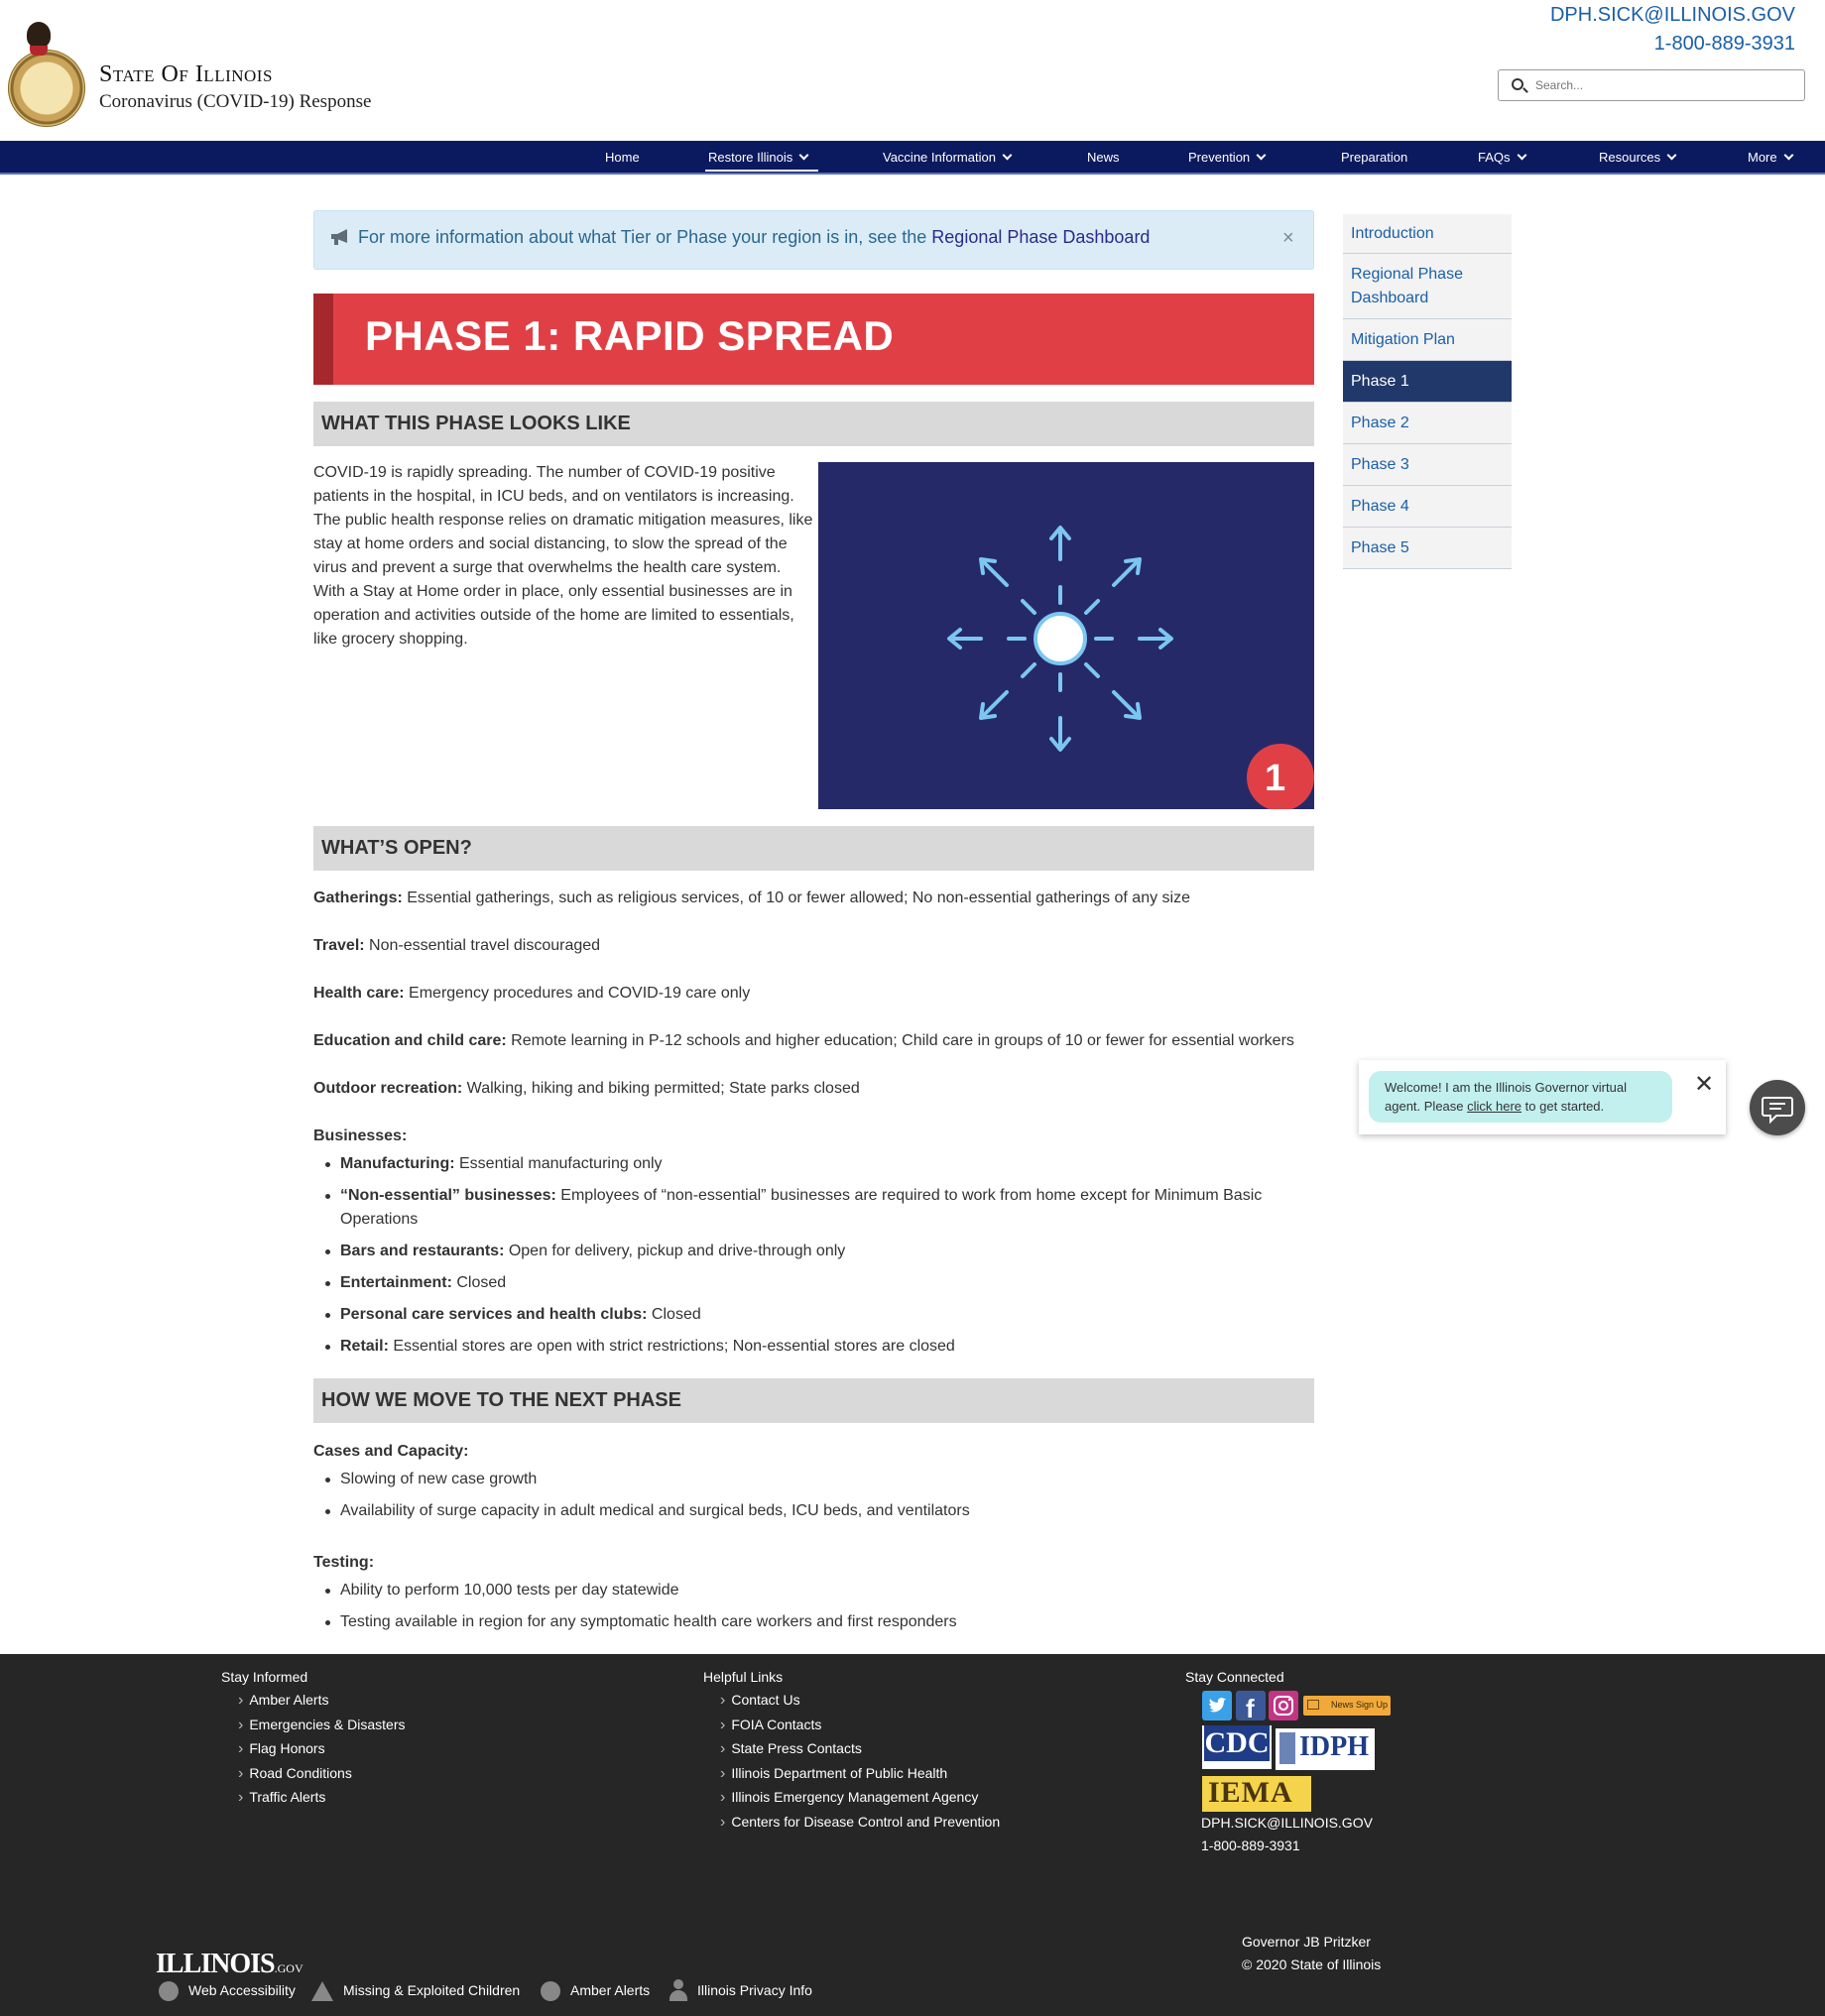 The height and width of the screenshot is (2016, 1825). I want to click on footer-link-traffic-alerts: Traffic Alerts, so click(282, 1798).